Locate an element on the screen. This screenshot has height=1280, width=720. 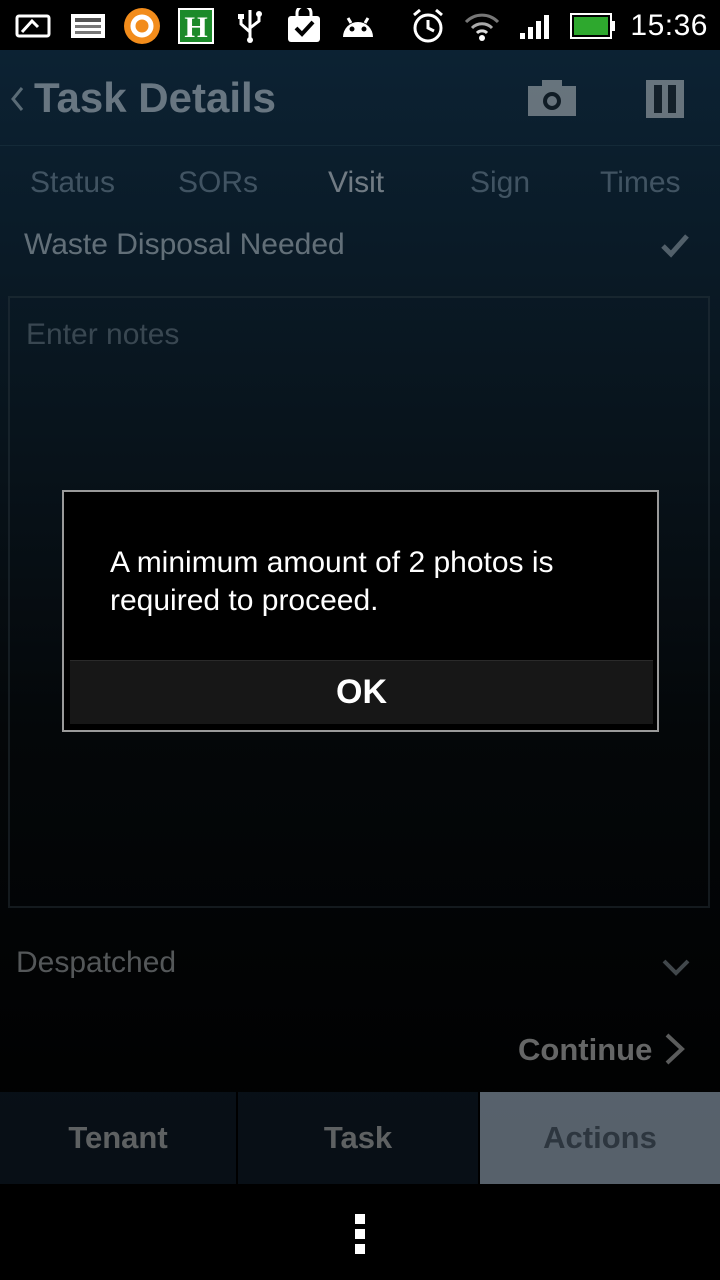
page-title: Task Details is located at coordinates (155, 97).